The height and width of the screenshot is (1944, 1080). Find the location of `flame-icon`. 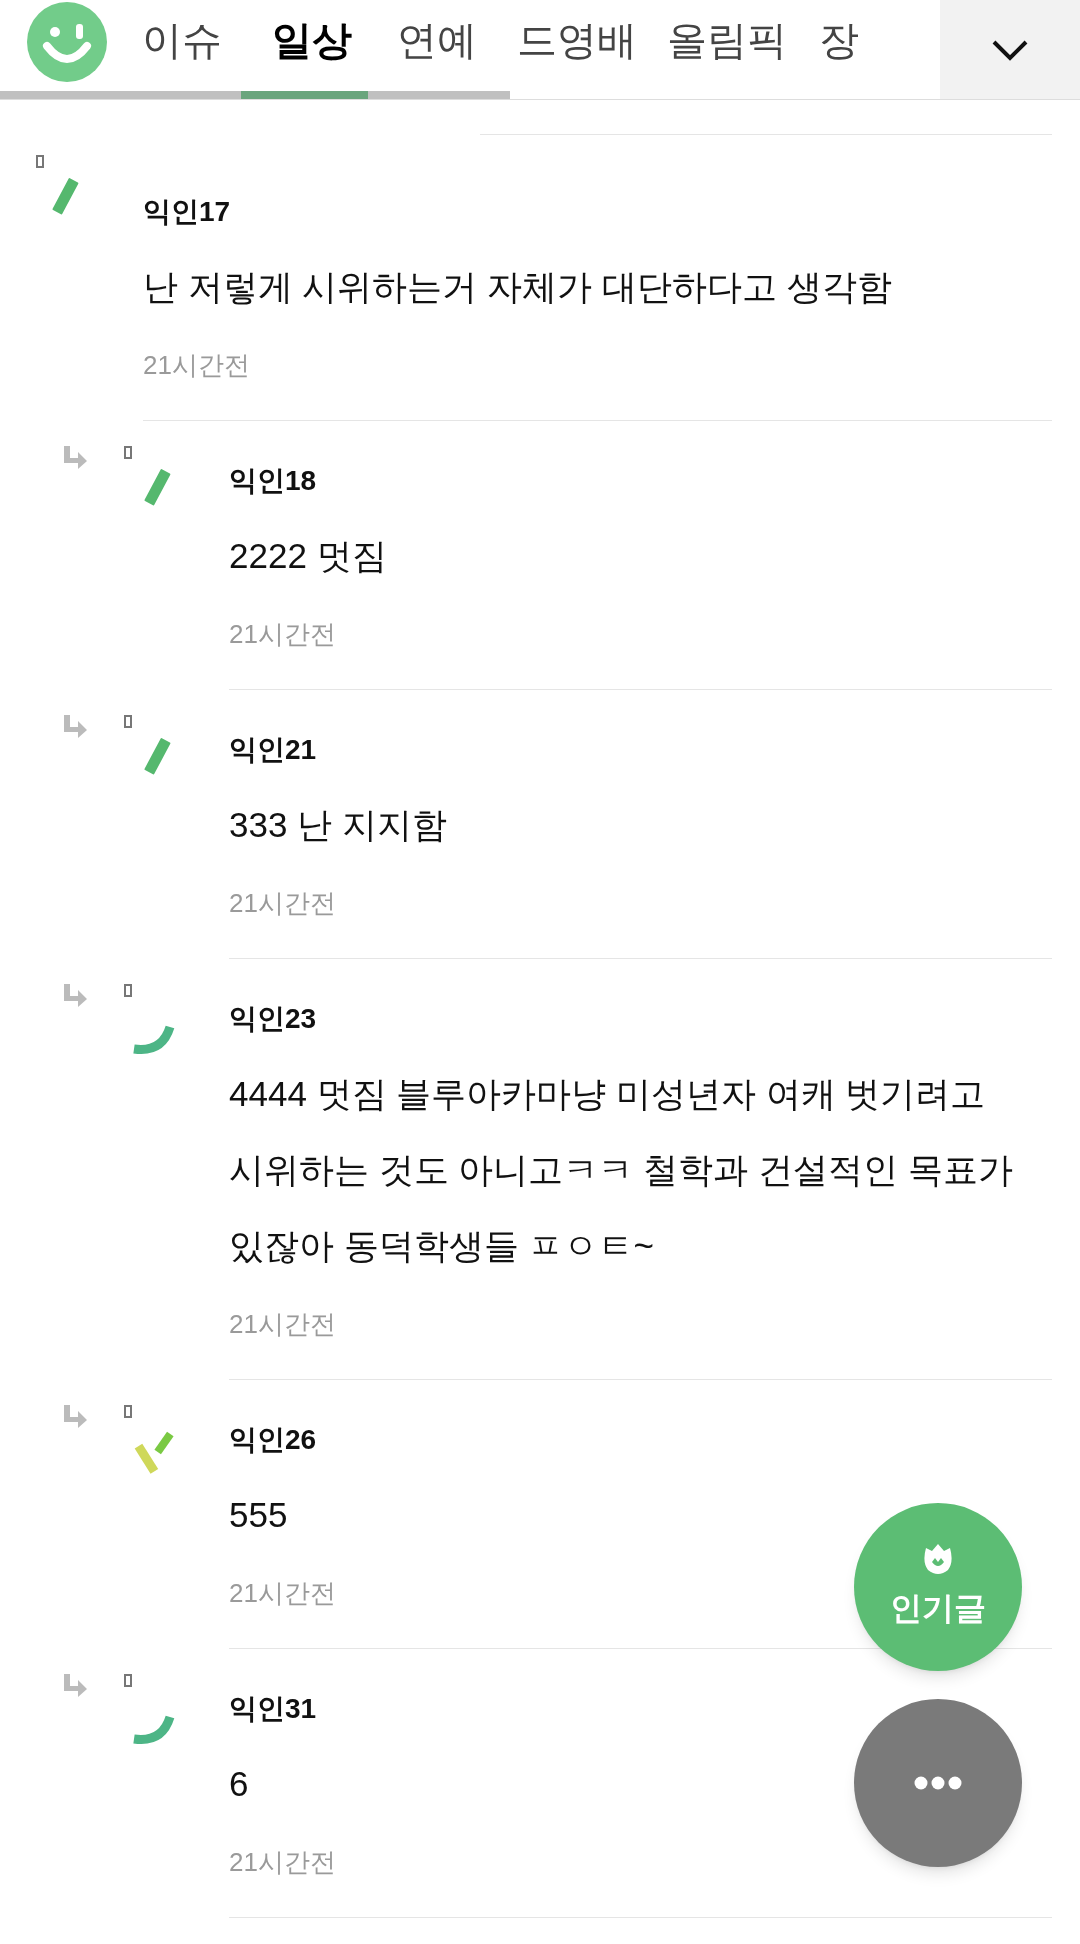

flame-icon is located at coordinates (938, 1559).